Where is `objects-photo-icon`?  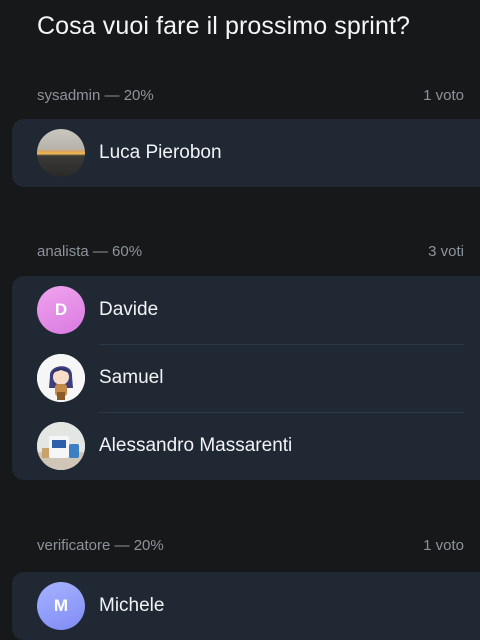 objects-photo-icon is located at coordinates (61, 446).